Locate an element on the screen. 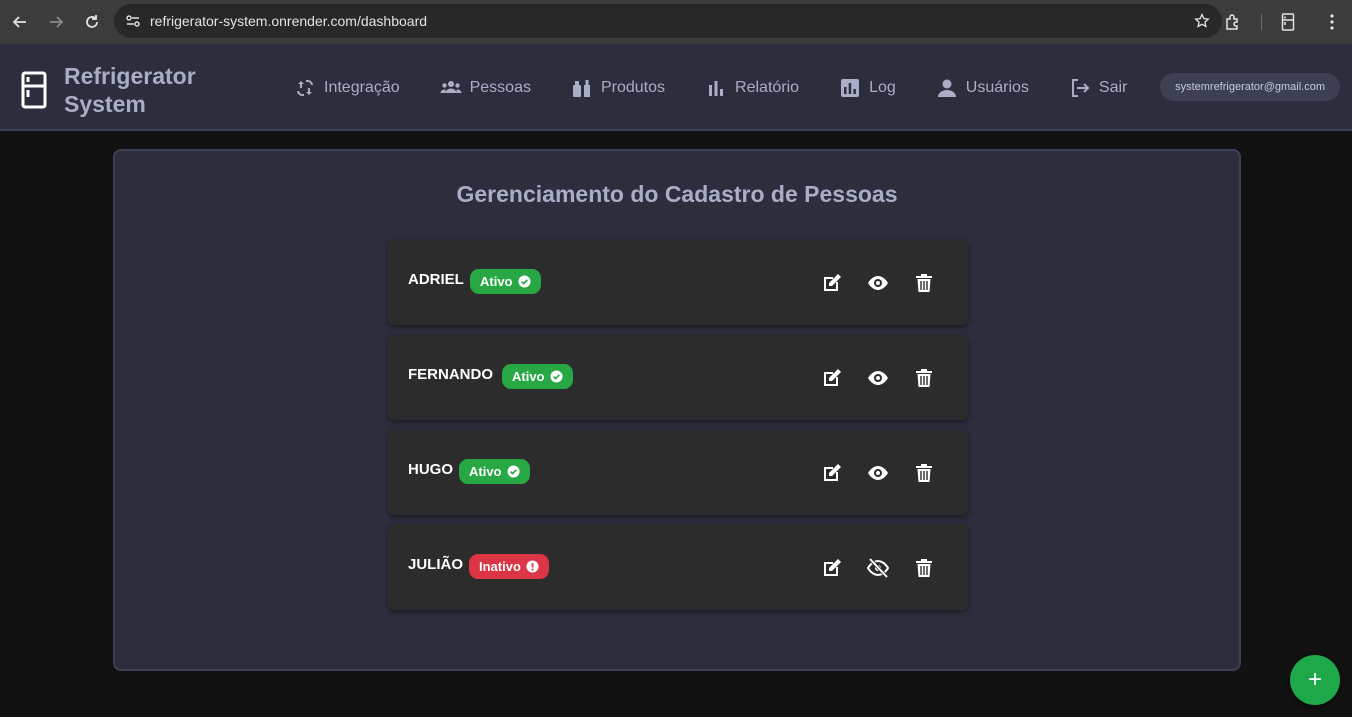 This screenshot has width=1352, height=717. back-button is located at coordinates (20, 22).